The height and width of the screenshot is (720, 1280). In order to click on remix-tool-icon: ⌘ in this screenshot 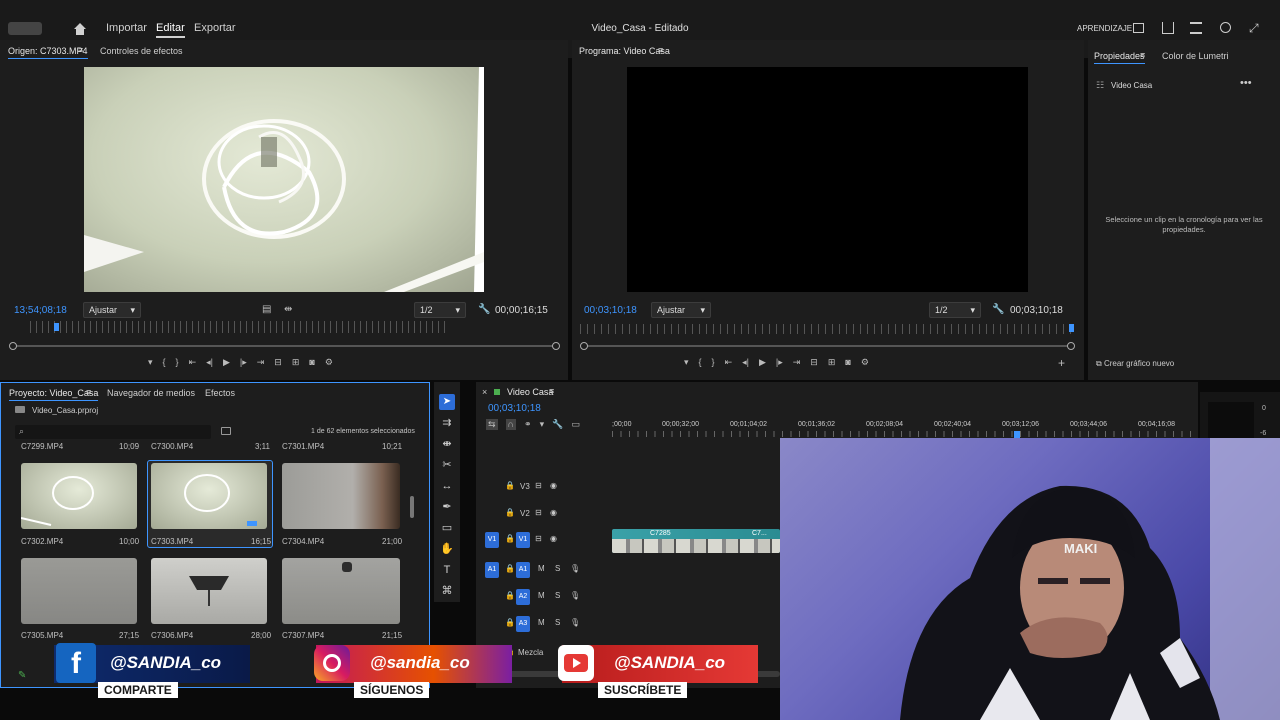, I will do `click(447, 591)`.